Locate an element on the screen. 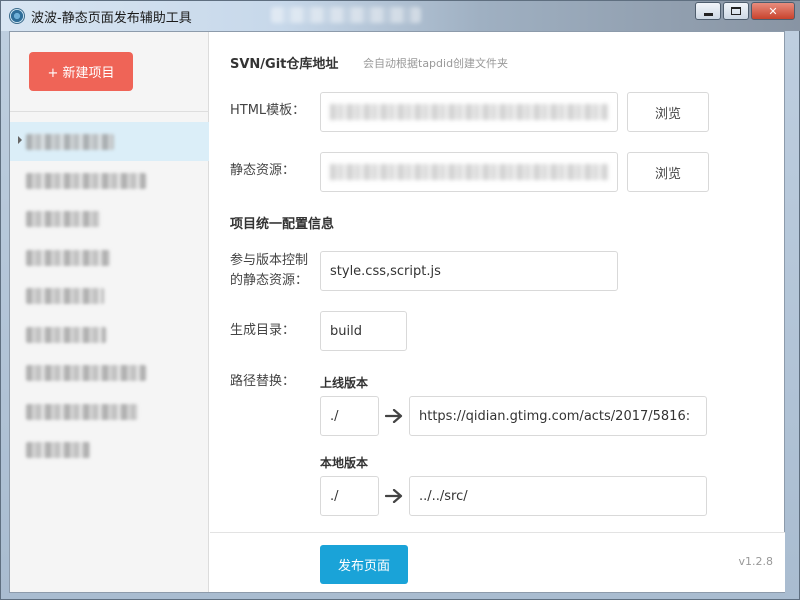  html-template-input is located at coordinates (469, 112).